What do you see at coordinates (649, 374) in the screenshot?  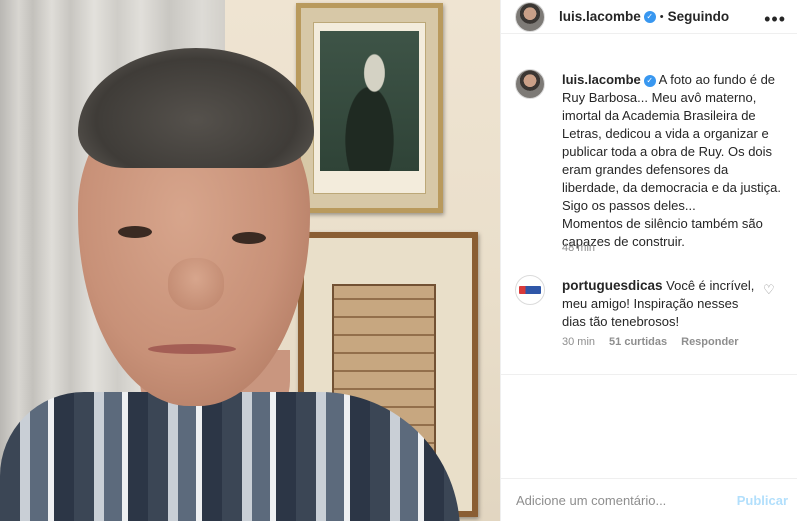 I see `divider` at bounding box center [649, 374].